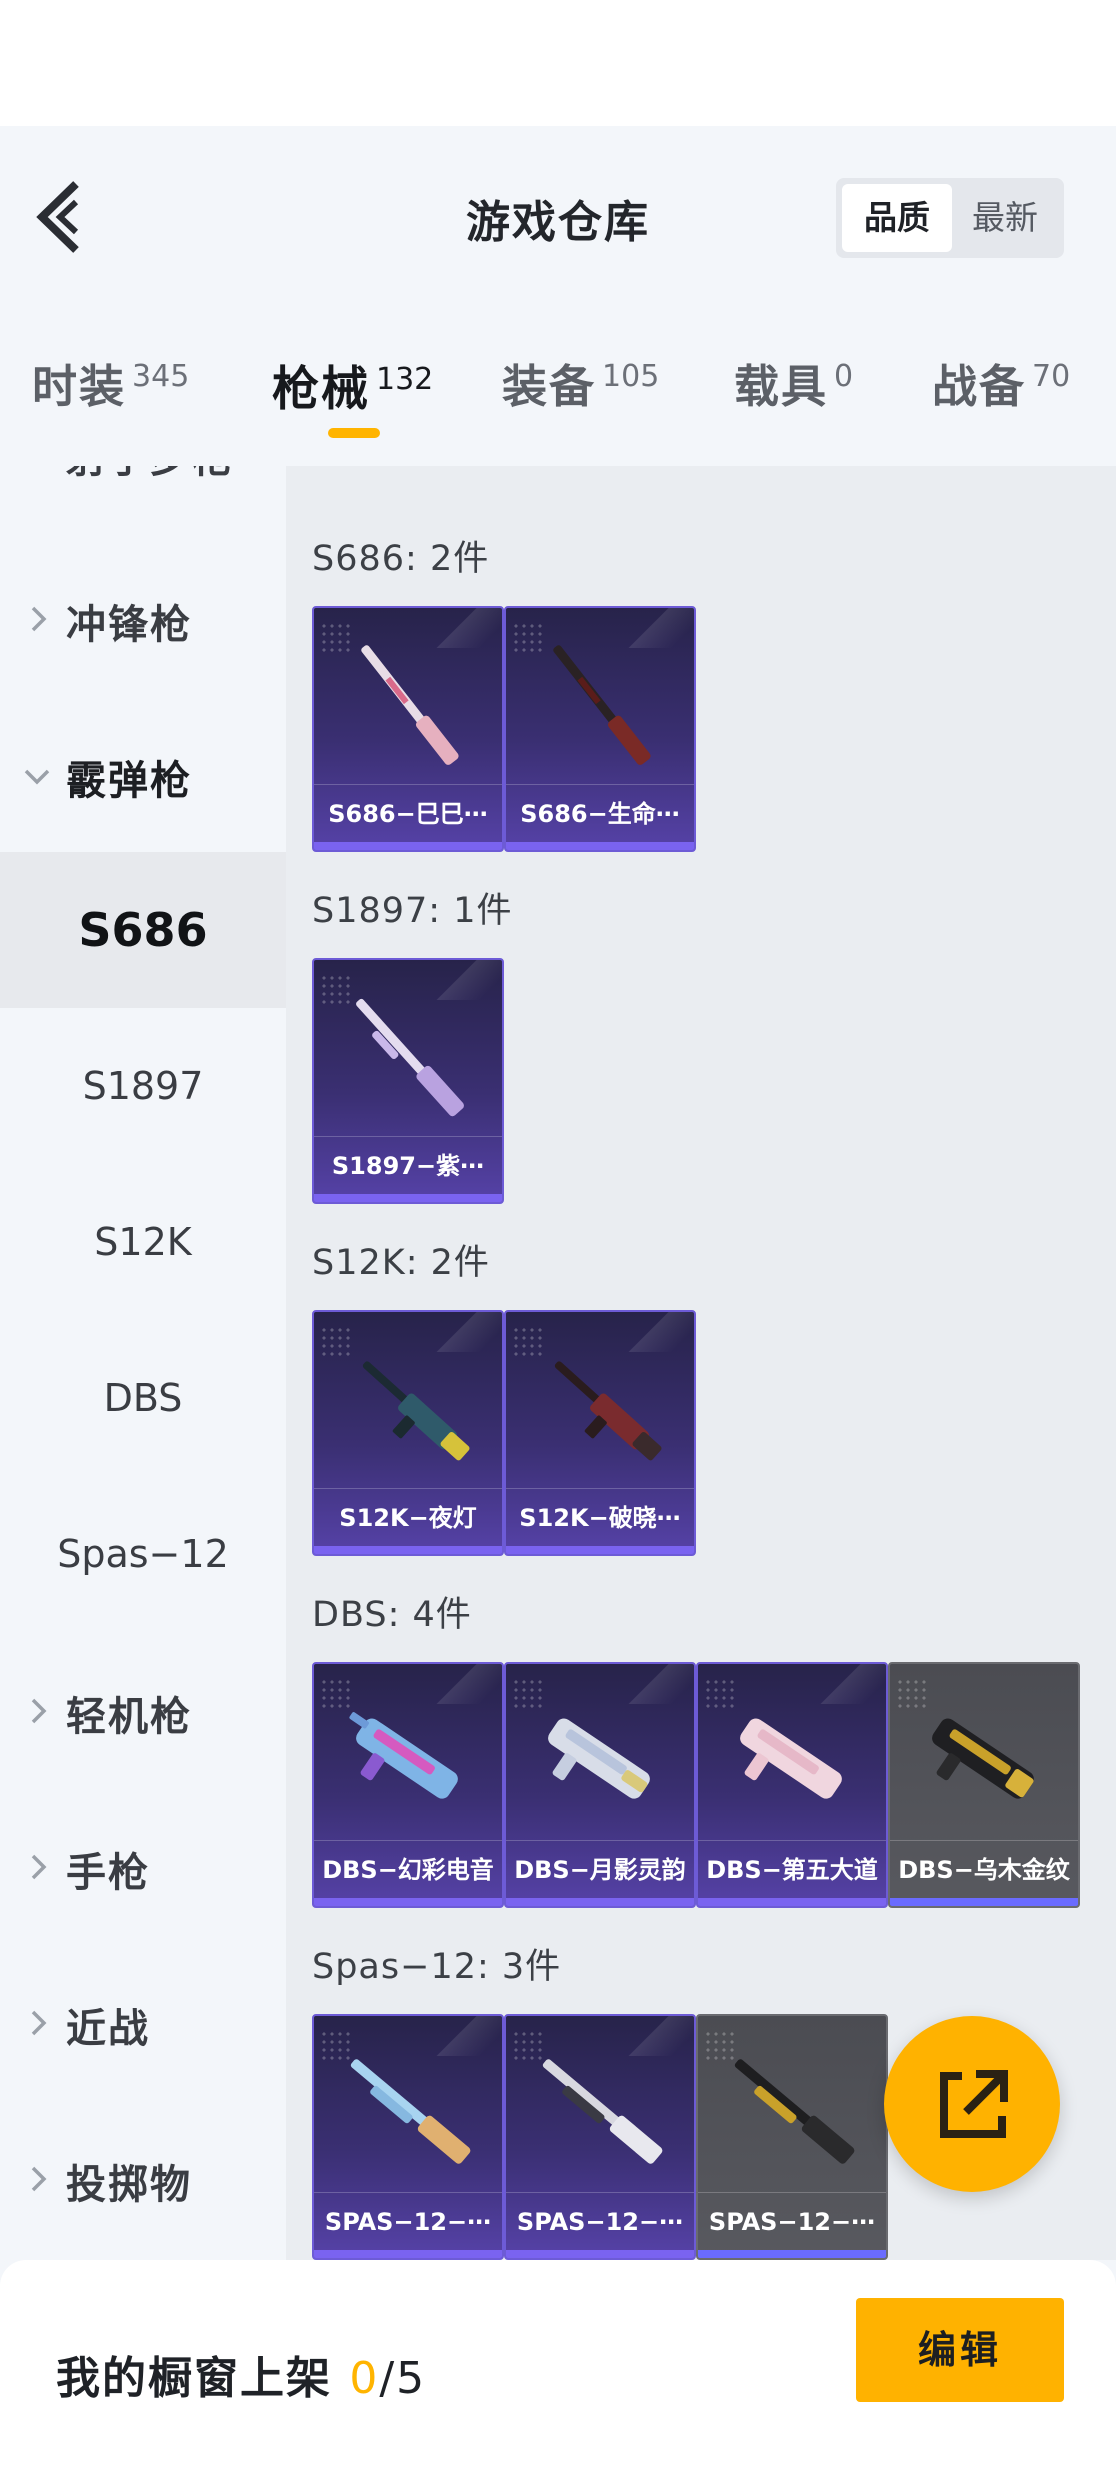  What do you see at coordinates (558, 2372) in the screenshot?
I see `showcase-bar: 我的橱窗上架 0/5 编辑` at bounding box center [558, 2372].